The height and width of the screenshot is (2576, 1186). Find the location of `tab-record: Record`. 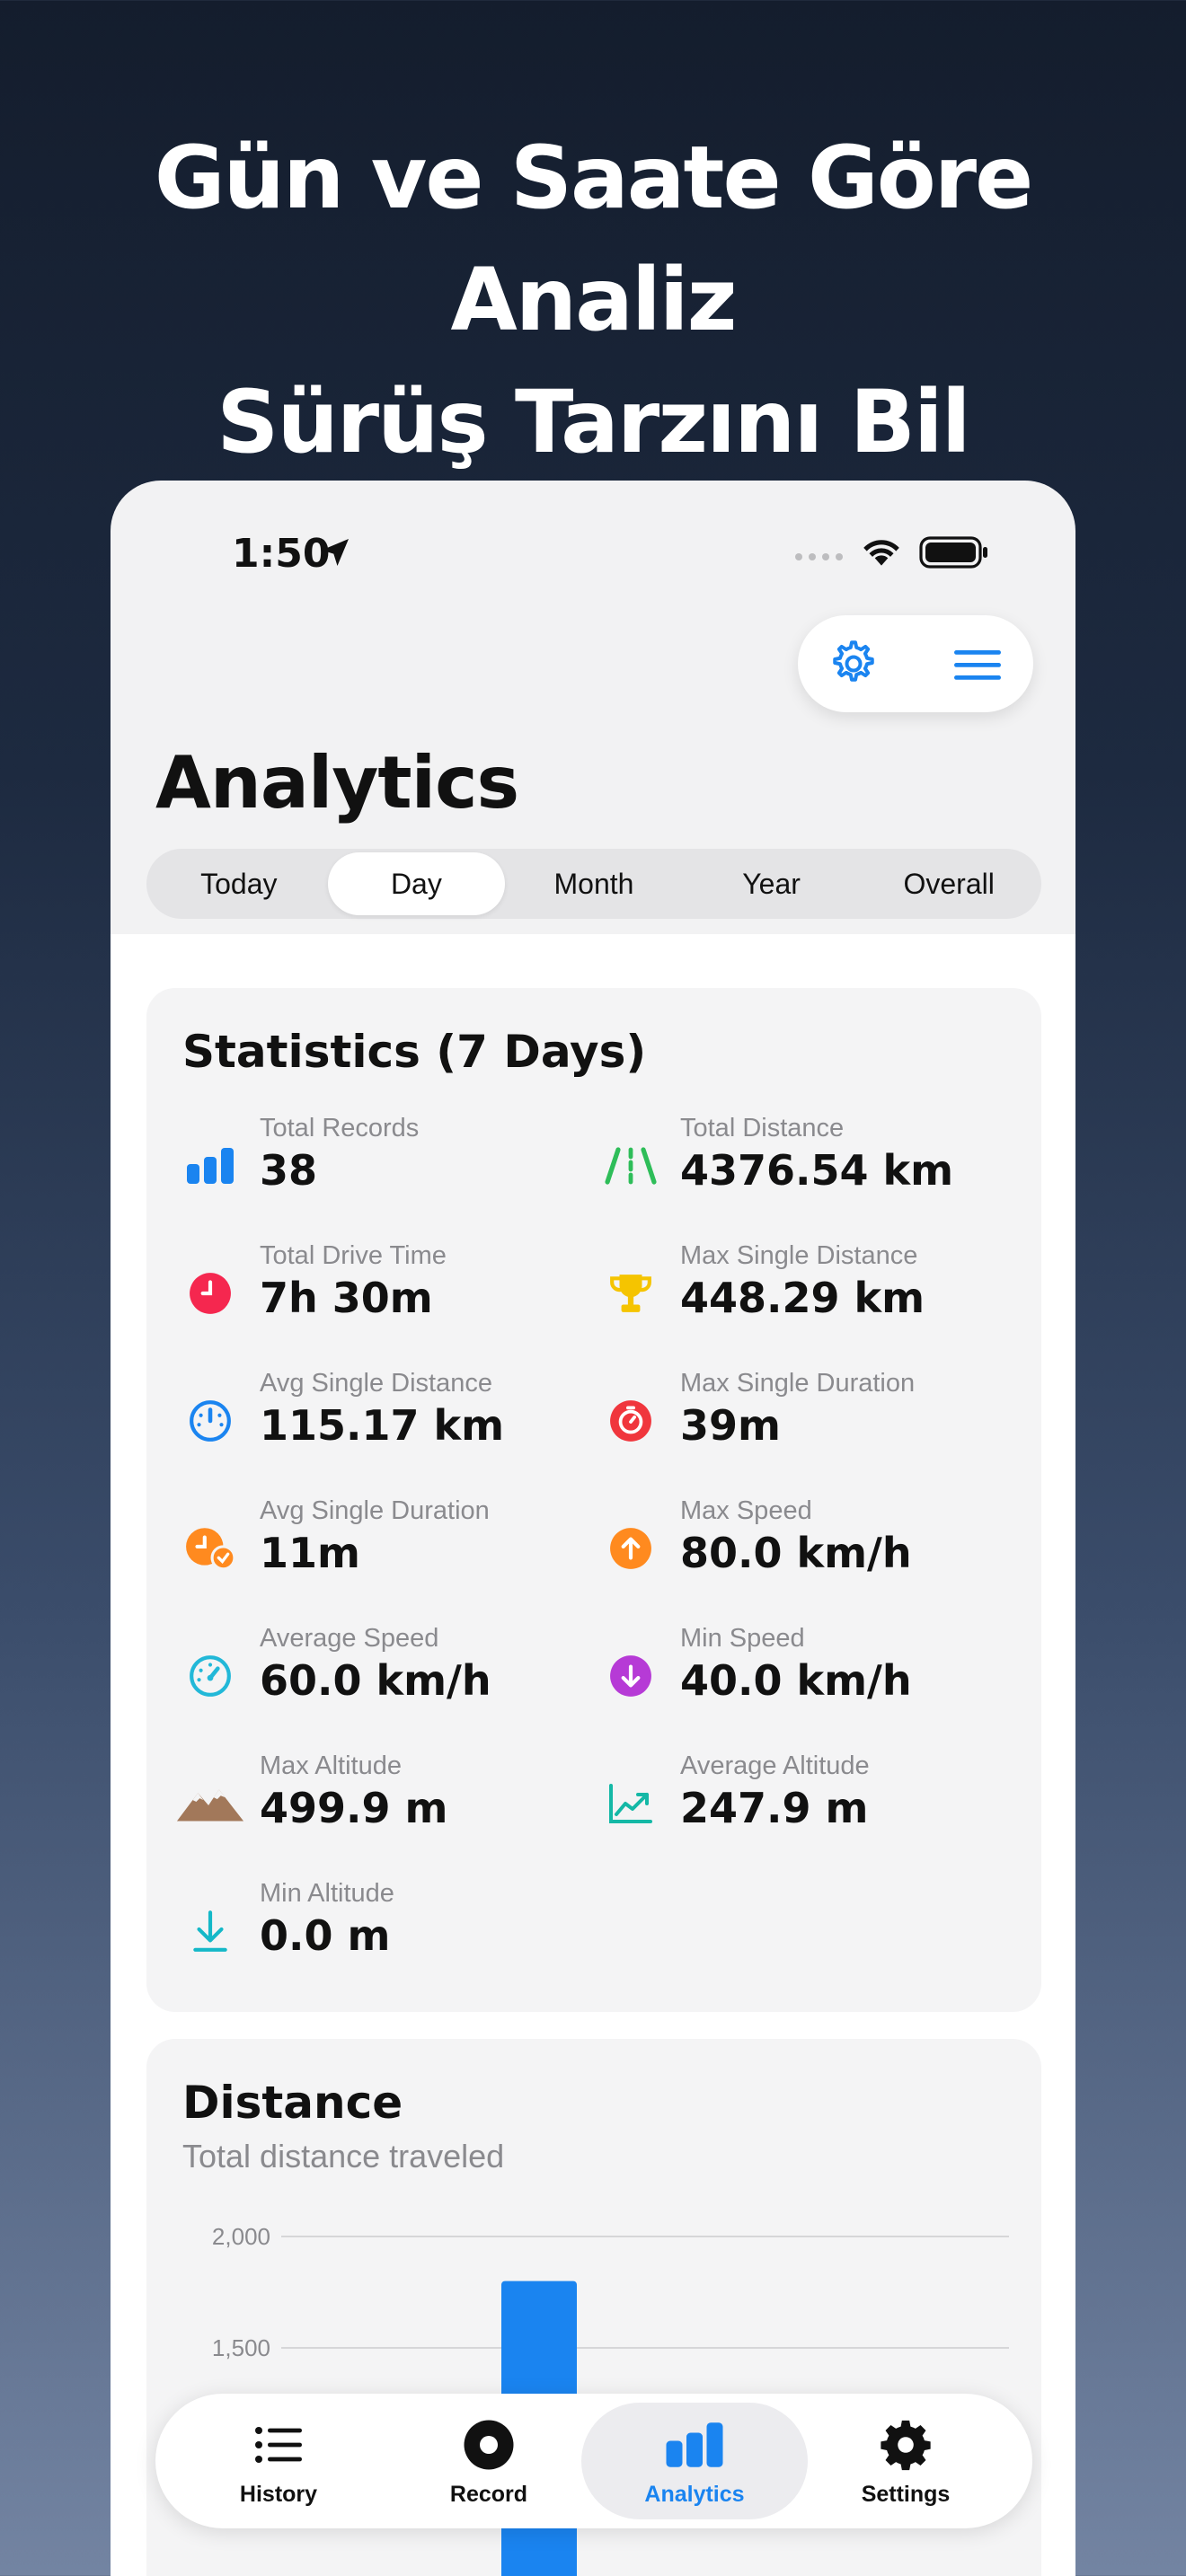

tab-record: Record is located at coordinates (489, 2461).